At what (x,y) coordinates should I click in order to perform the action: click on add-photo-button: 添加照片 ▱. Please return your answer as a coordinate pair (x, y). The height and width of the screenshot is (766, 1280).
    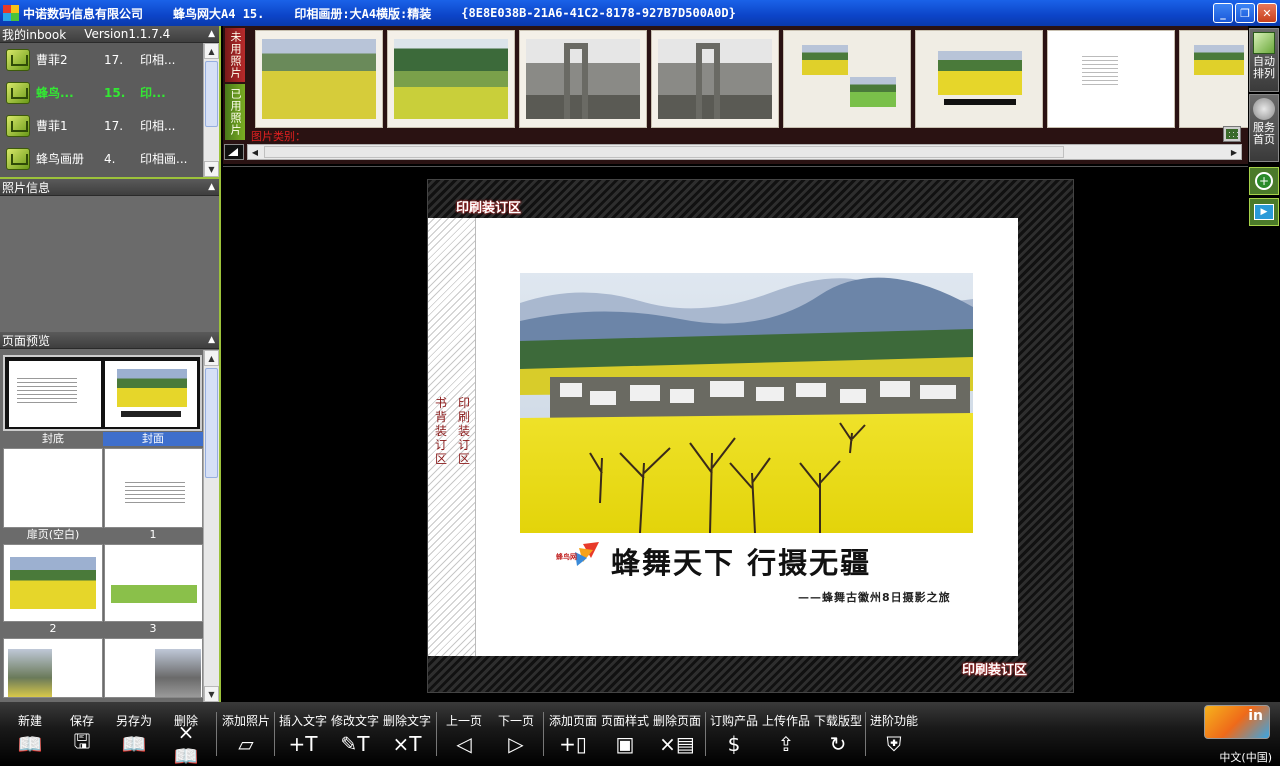
    Looking at the image, I should click on (246, 734).